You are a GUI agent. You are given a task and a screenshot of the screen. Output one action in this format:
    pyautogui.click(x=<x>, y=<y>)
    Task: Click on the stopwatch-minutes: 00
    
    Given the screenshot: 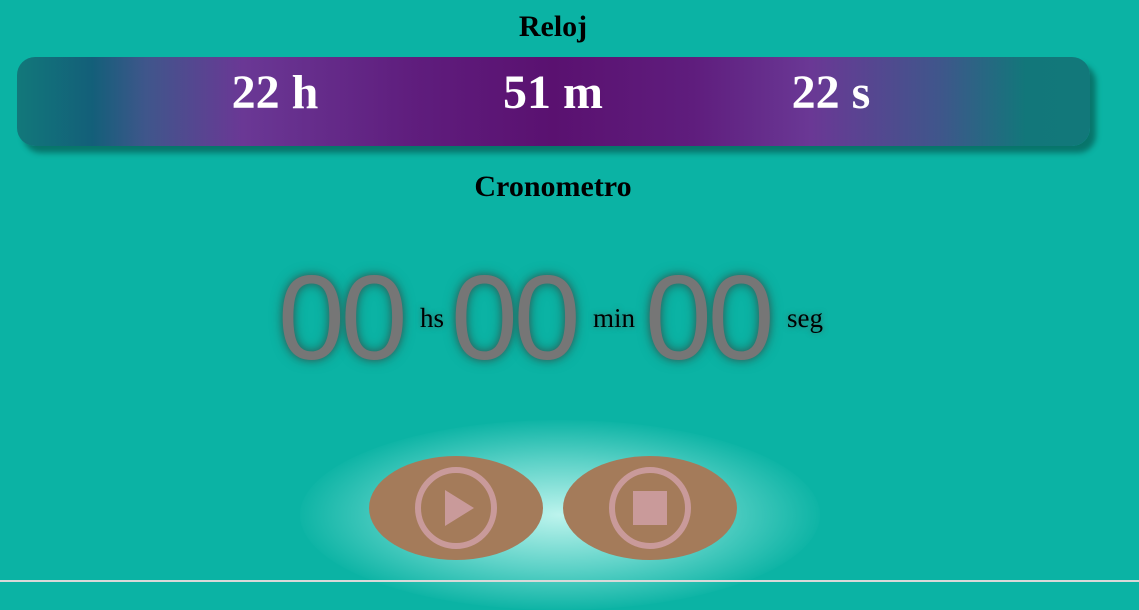 What is the action you would take?
    pyautogui.click(x=515, y=318)
    